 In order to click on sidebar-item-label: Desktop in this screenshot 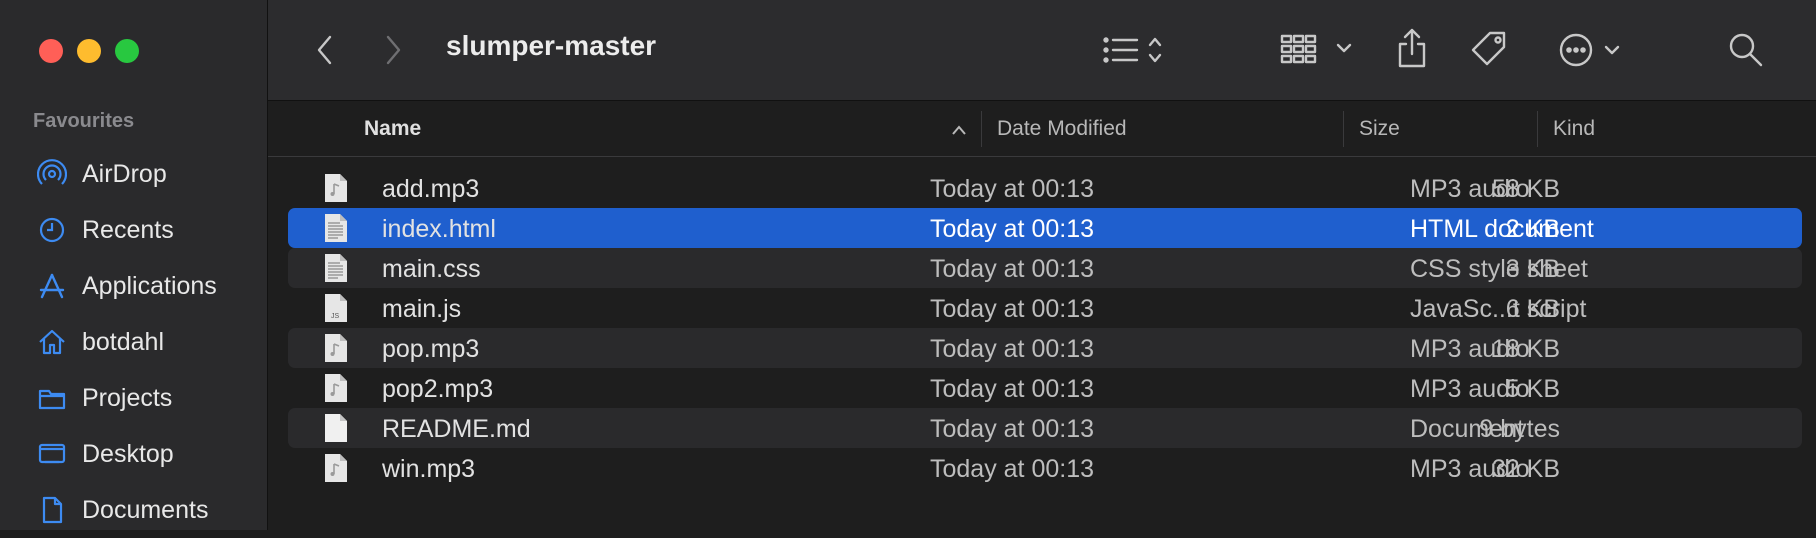, I will do `click(128, 453)`.